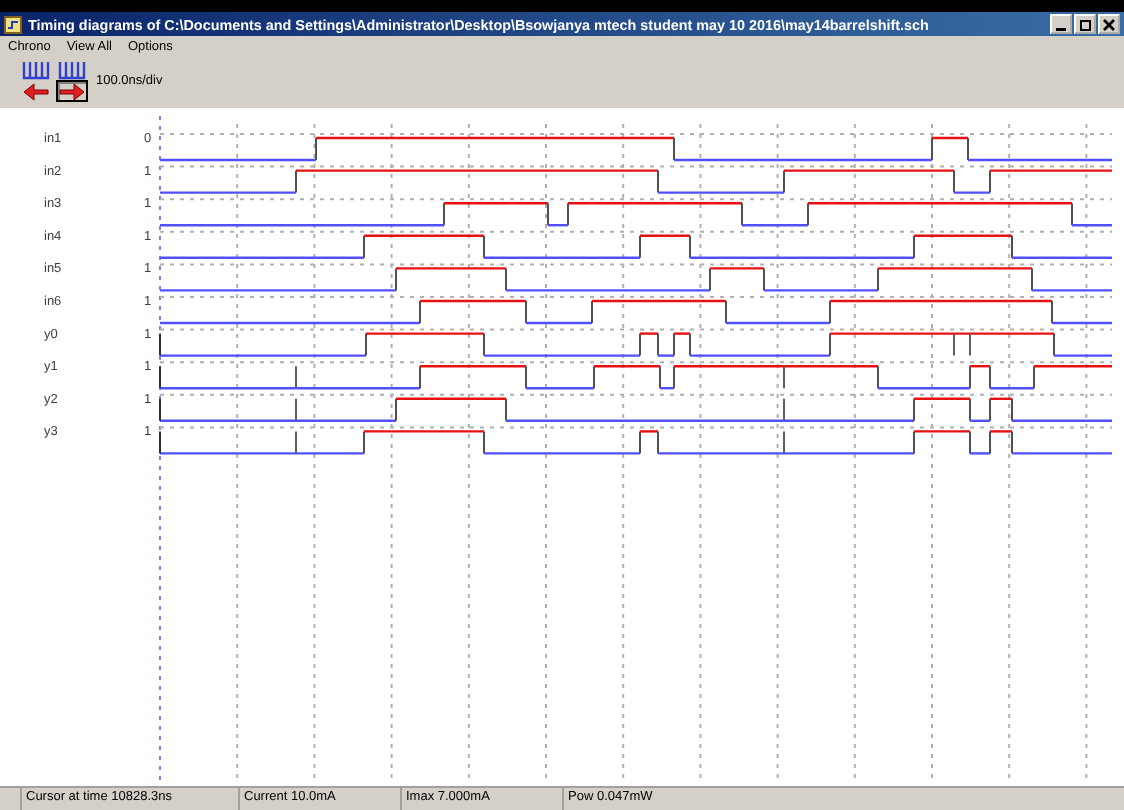 The height and width of the screenshot is (810, 1124). I want to click on app-icon, so click(13, 24).